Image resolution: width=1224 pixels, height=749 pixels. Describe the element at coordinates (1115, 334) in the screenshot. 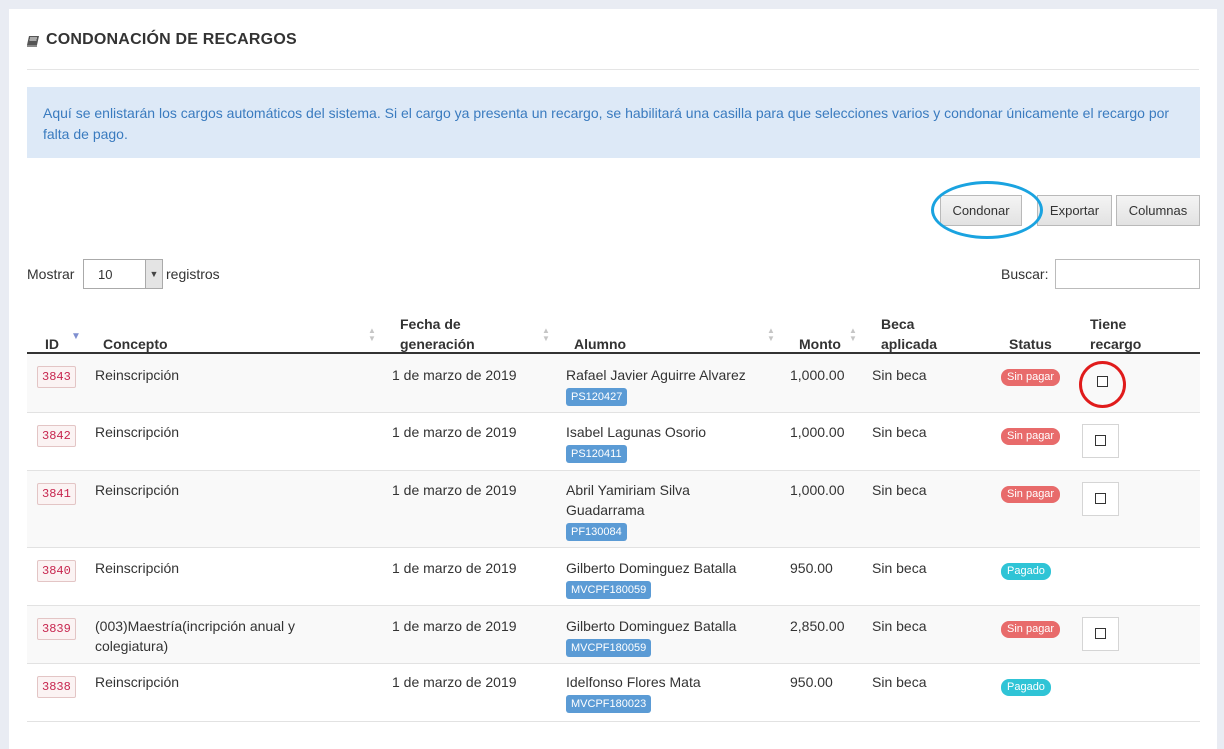

I see `col-header-recargo: Tiene recargo` at that location.